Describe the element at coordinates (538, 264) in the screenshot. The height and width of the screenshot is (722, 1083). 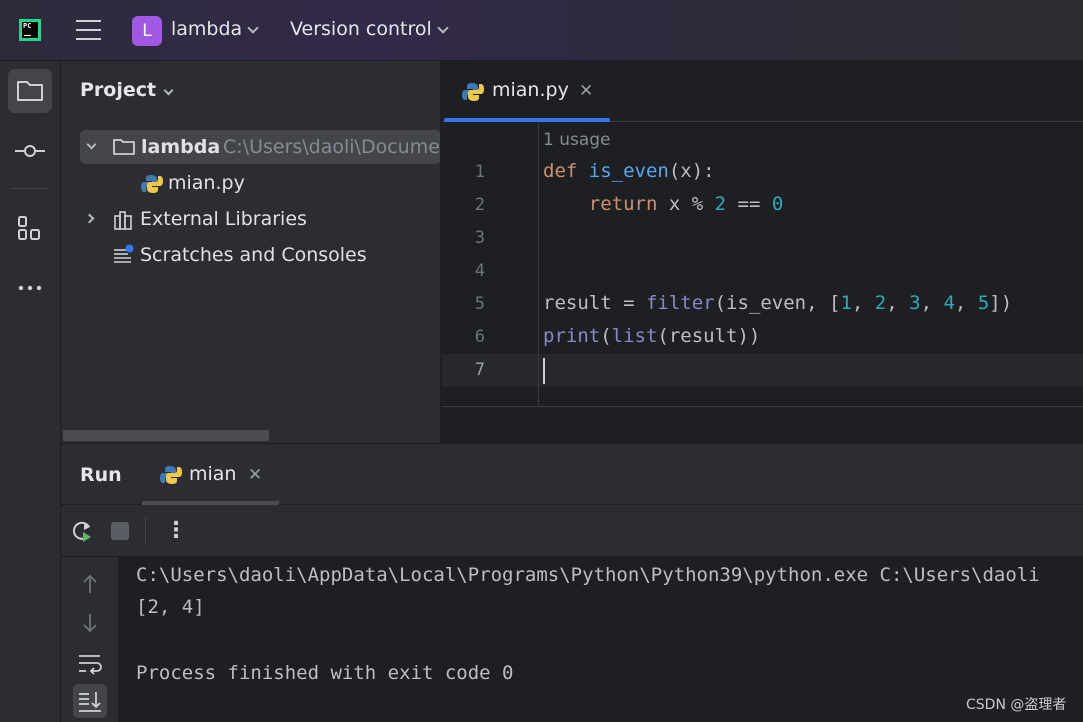
I see `gutter-divider` at that location.